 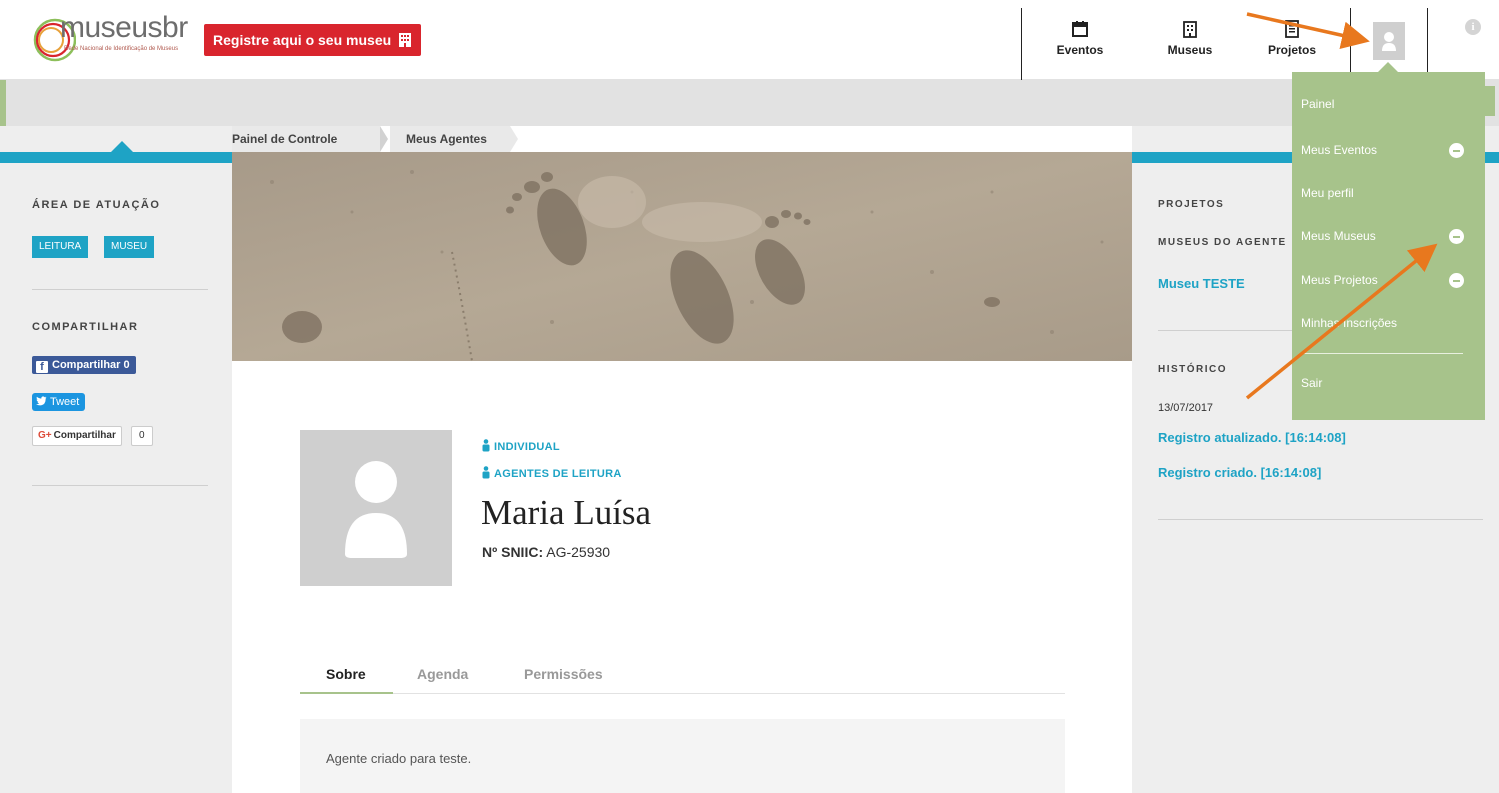 I want to click on google-plus-label: Compartilhar, so click(x=84, y=435).